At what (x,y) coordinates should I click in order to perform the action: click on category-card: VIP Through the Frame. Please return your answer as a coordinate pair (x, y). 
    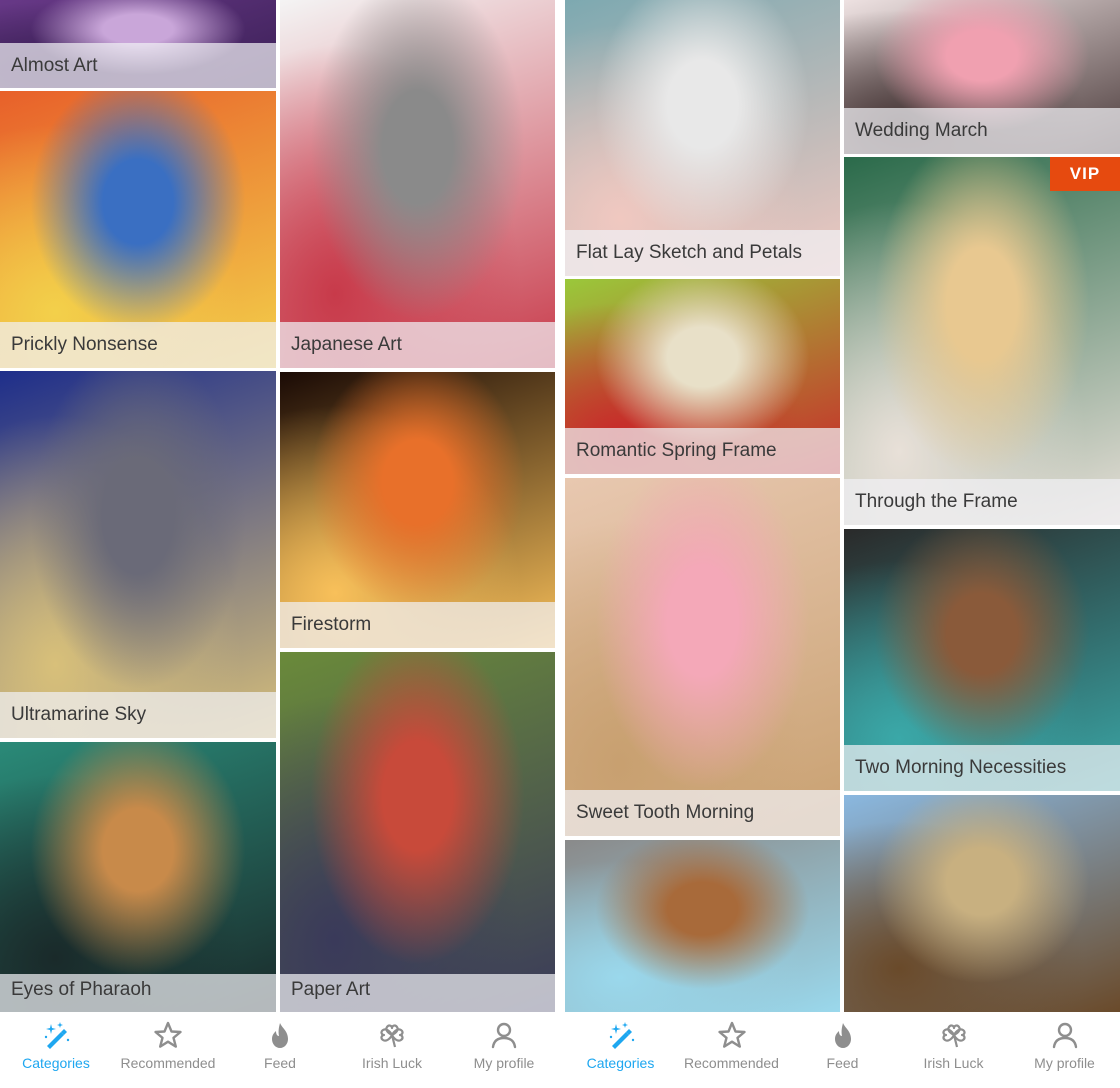
    Looking at the image, I should click on (982, 341).